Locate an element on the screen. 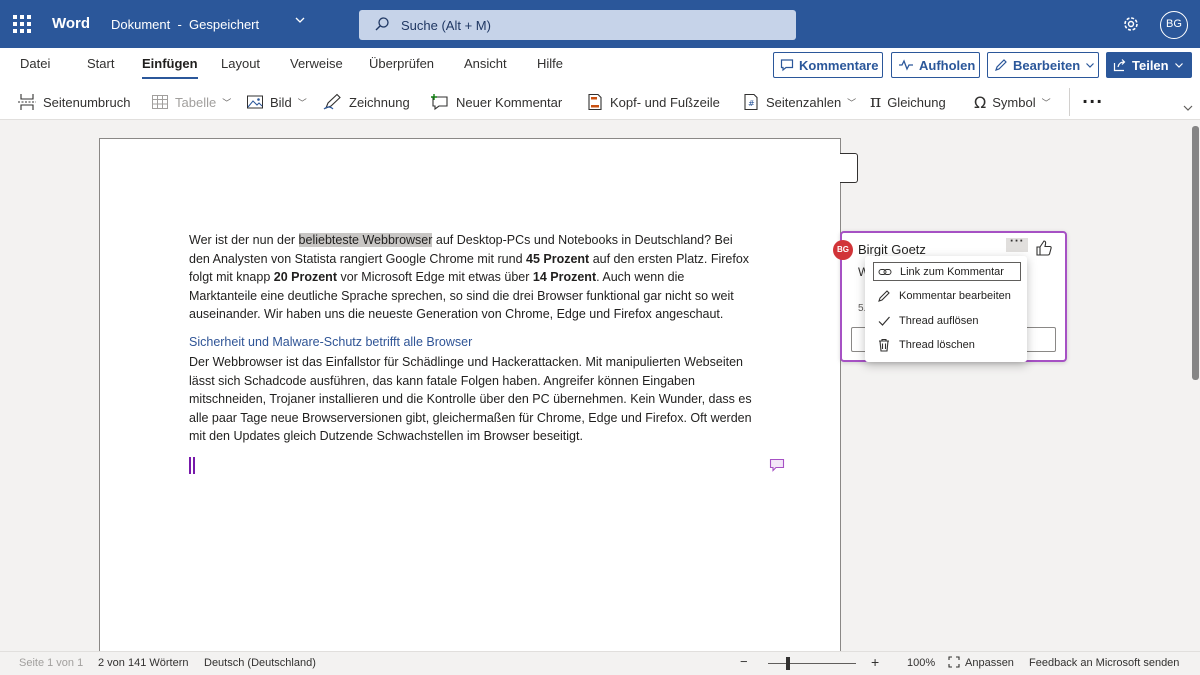  user-avatar: BG is located at coordinates (1174, 25).